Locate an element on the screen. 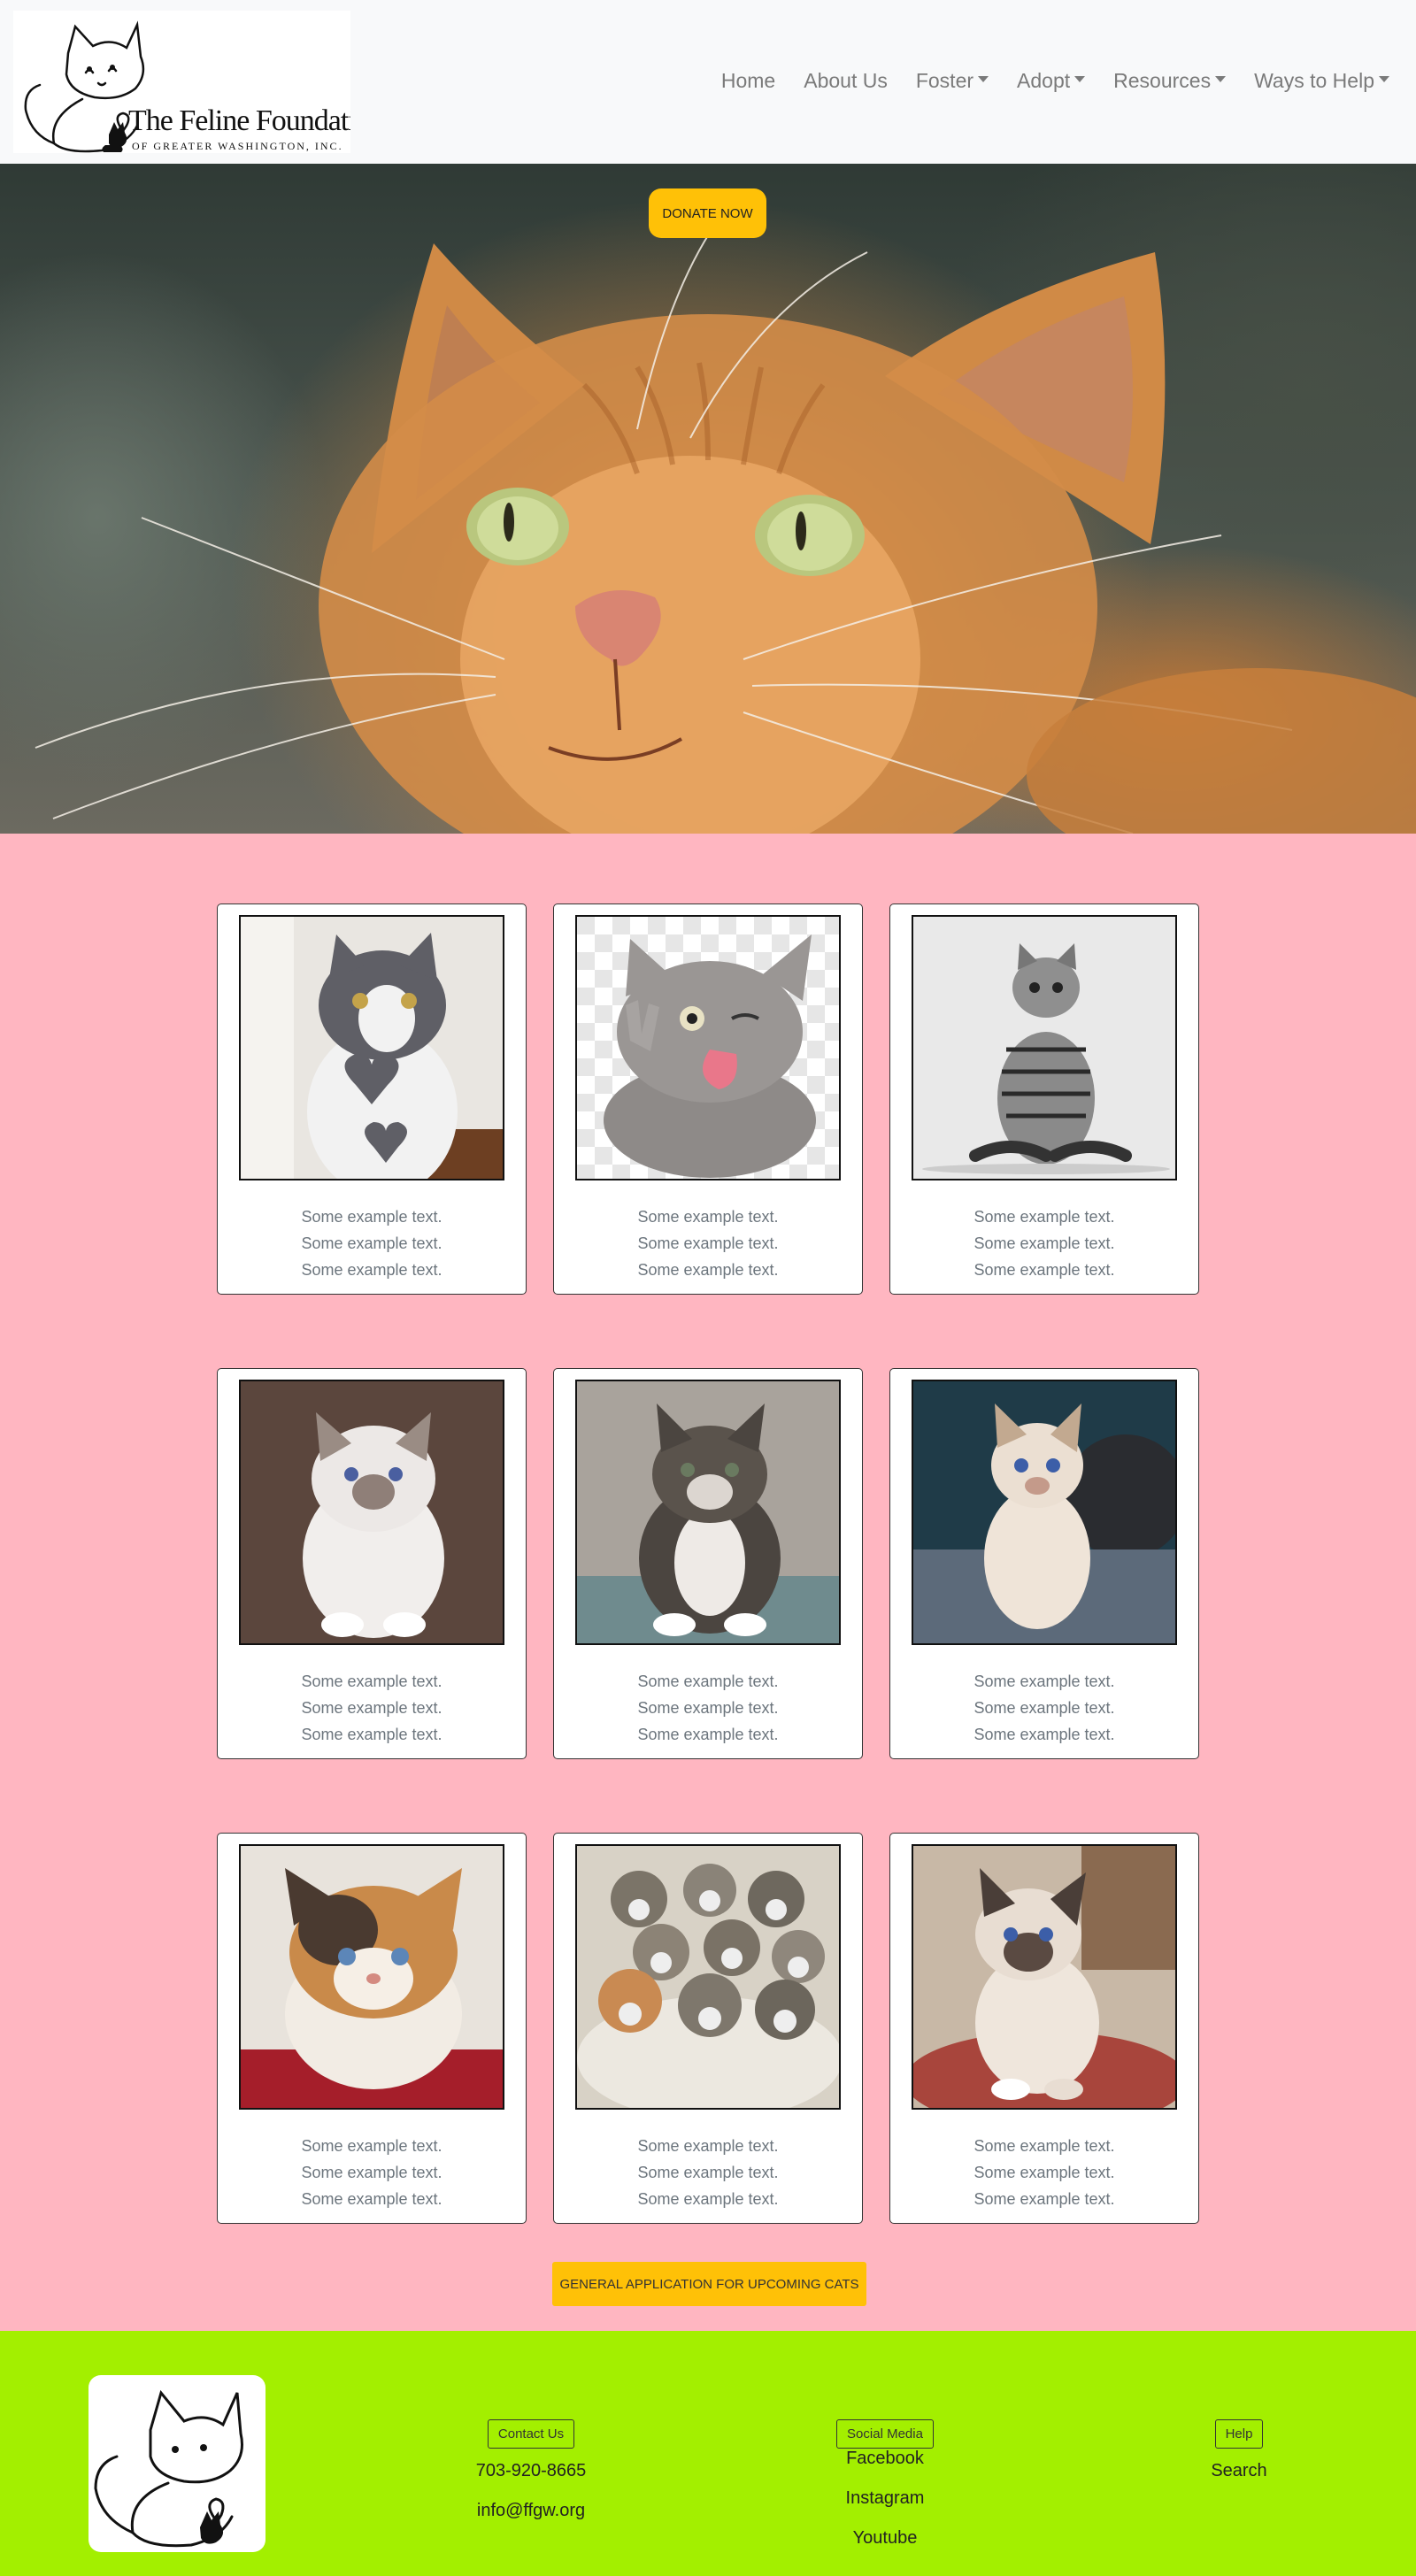 This screenshot has width=1416, height=2576. nav-label: Home is located at coordinates (748, 80).